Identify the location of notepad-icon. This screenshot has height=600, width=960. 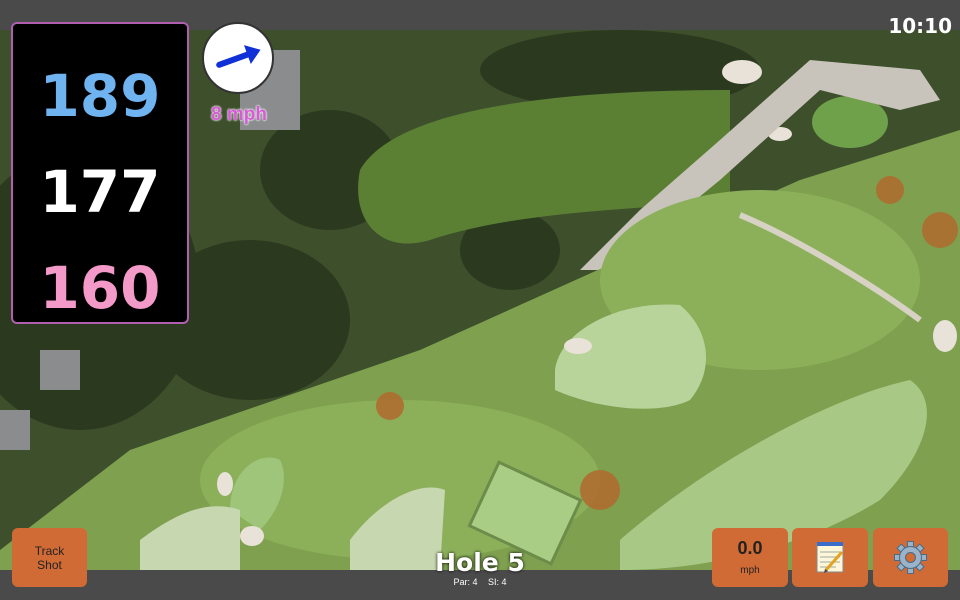
(830, 557).